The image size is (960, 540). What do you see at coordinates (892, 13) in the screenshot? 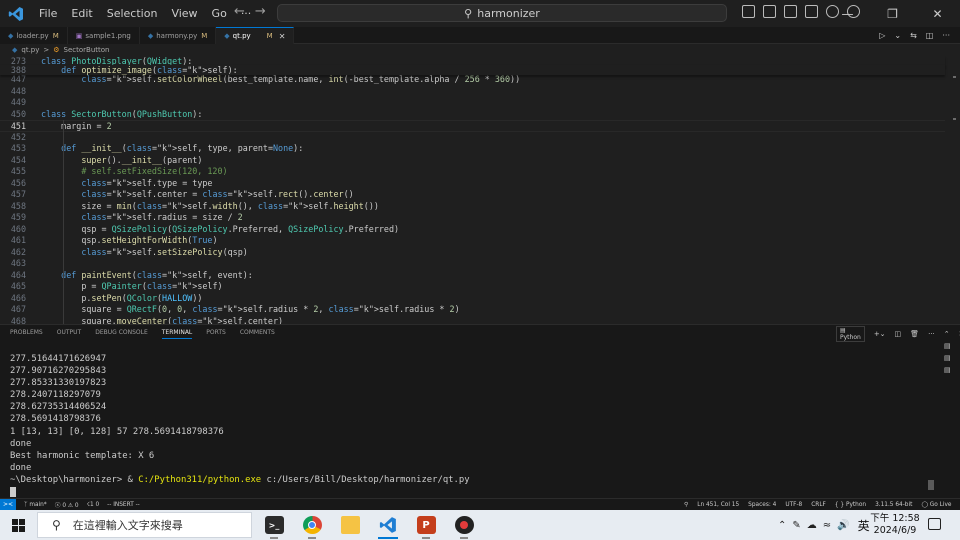
I see `restore-button: ❐` at bounding box center [892, 13].